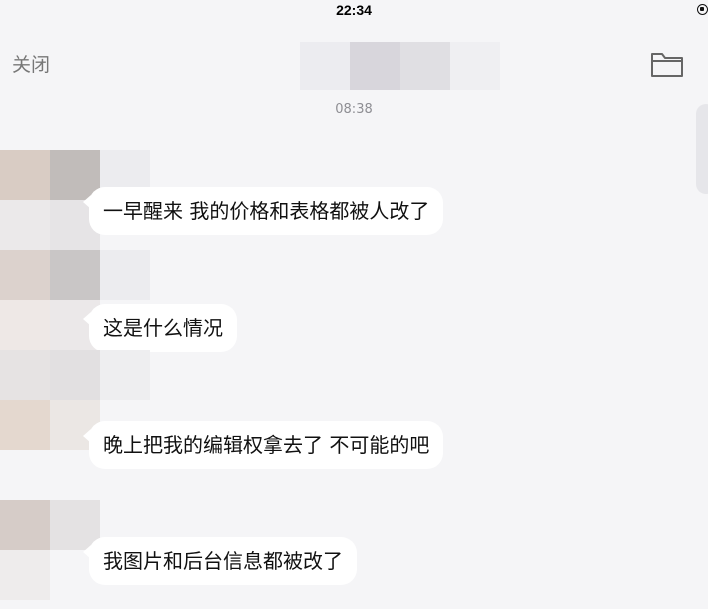  I want to click on close-button: 关闭, so click(31, 63).